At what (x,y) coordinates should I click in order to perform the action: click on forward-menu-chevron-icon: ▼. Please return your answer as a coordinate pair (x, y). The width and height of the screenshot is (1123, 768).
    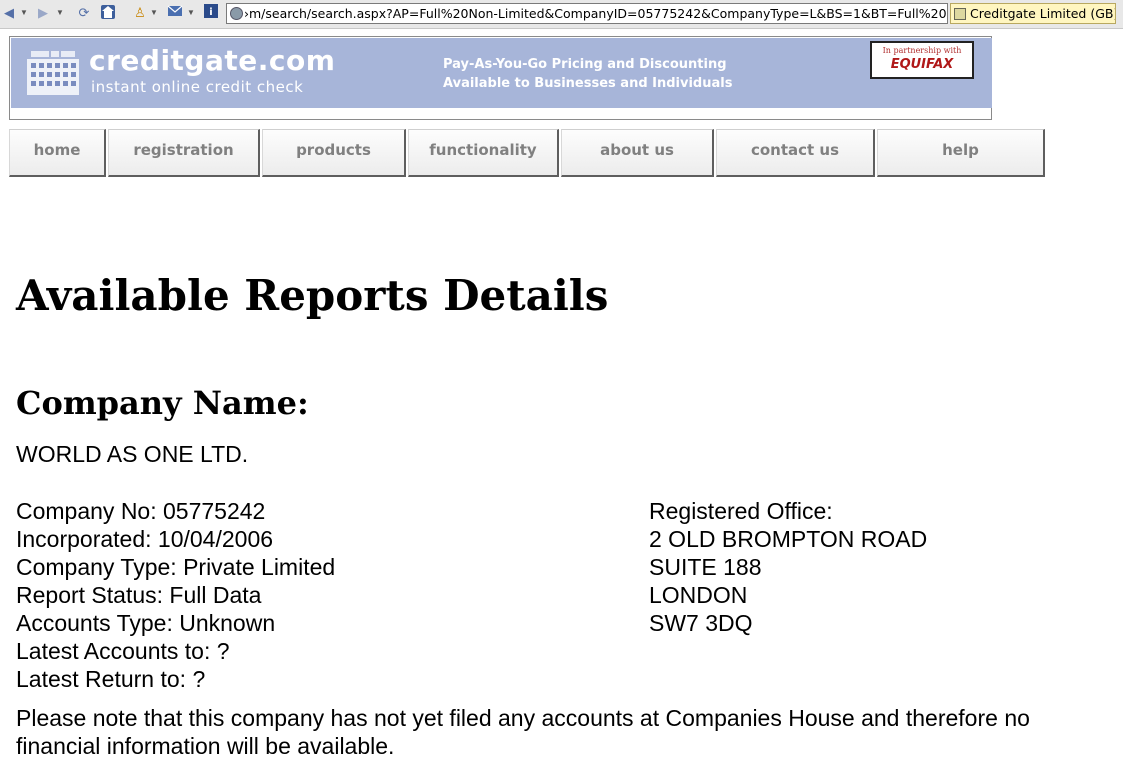
    Looking at the image, I should click on (60, 13).